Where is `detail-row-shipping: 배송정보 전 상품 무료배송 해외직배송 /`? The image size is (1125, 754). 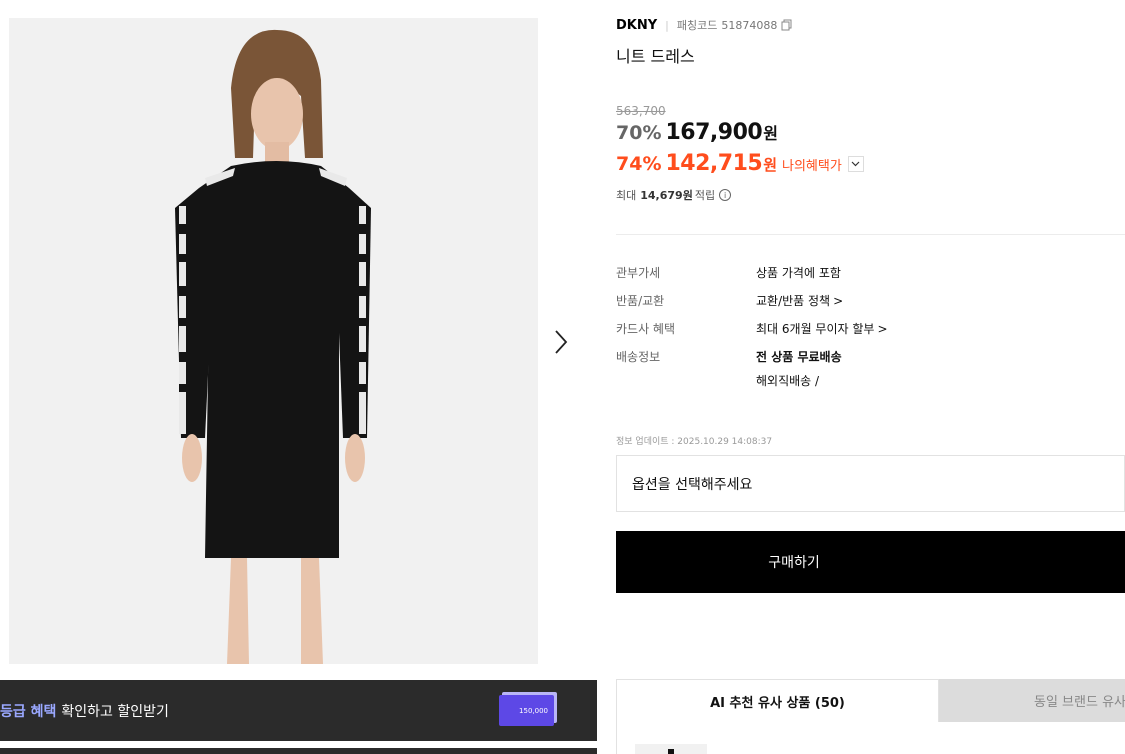 detail-row-shipping: 배송정보 전 상품 무료배송 해외직배송 / is located at coordinates (870, 370).